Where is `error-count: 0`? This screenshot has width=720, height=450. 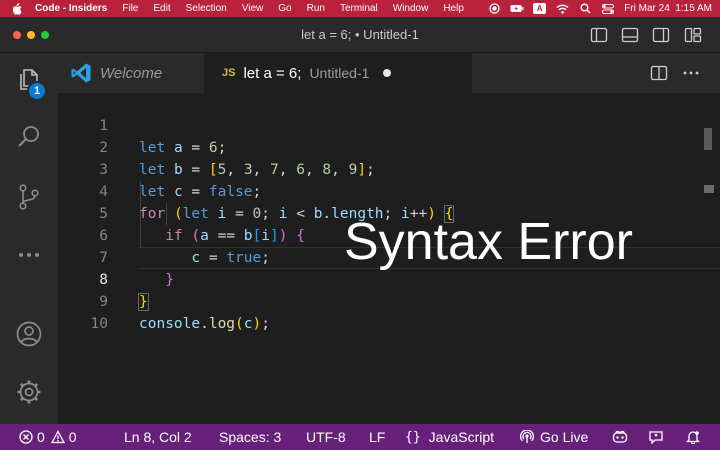
error-count: 0 is located at coordinates (41, 437).